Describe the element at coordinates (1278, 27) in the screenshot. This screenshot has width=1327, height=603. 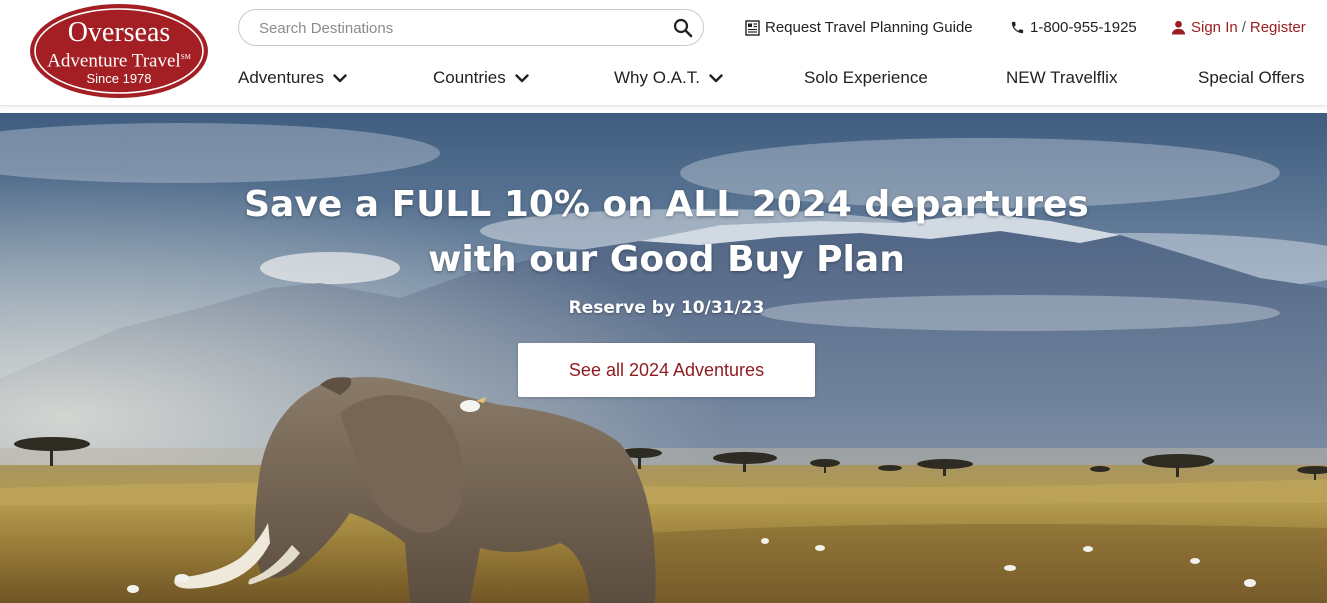
I see `register-link: Register` at that location.